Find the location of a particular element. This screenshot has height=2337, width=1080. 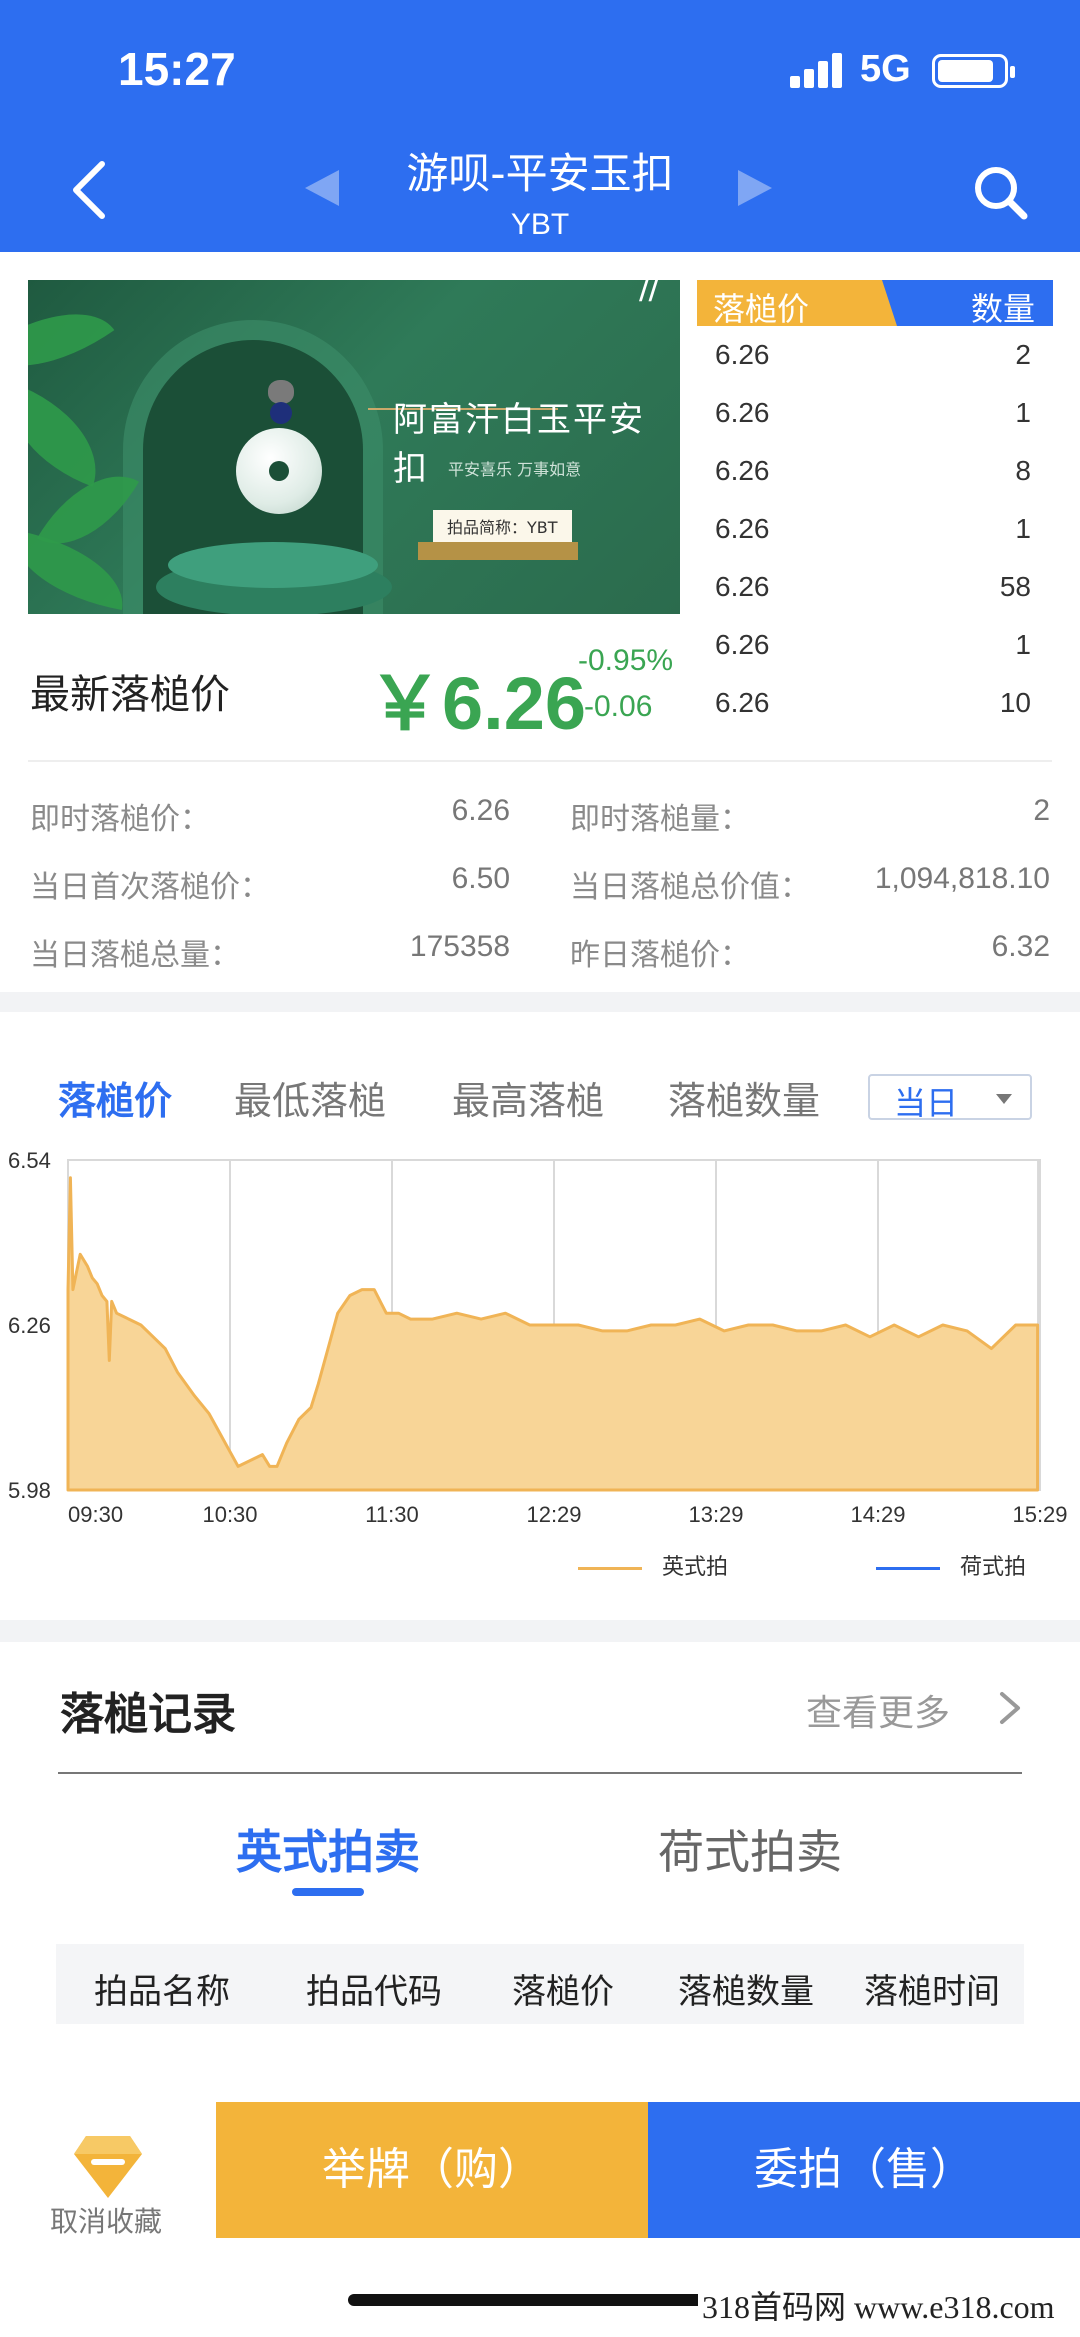

y-tick-label: 6.54 is located at coordinates (29, 1160).